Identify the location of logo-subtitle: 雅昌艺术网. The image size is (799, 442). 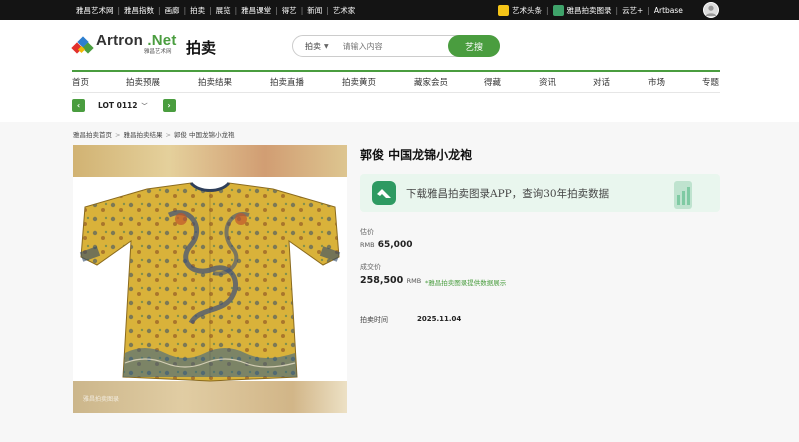
(158, 52).